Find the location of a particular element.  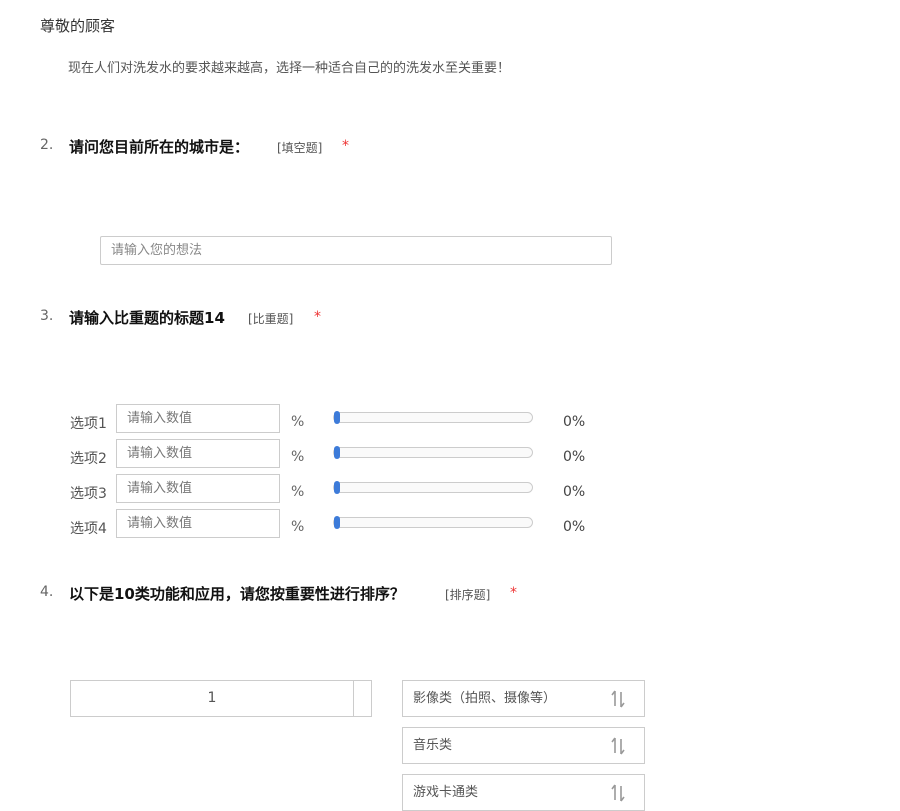

question-number: 3. is located at coordinates (47, 316).